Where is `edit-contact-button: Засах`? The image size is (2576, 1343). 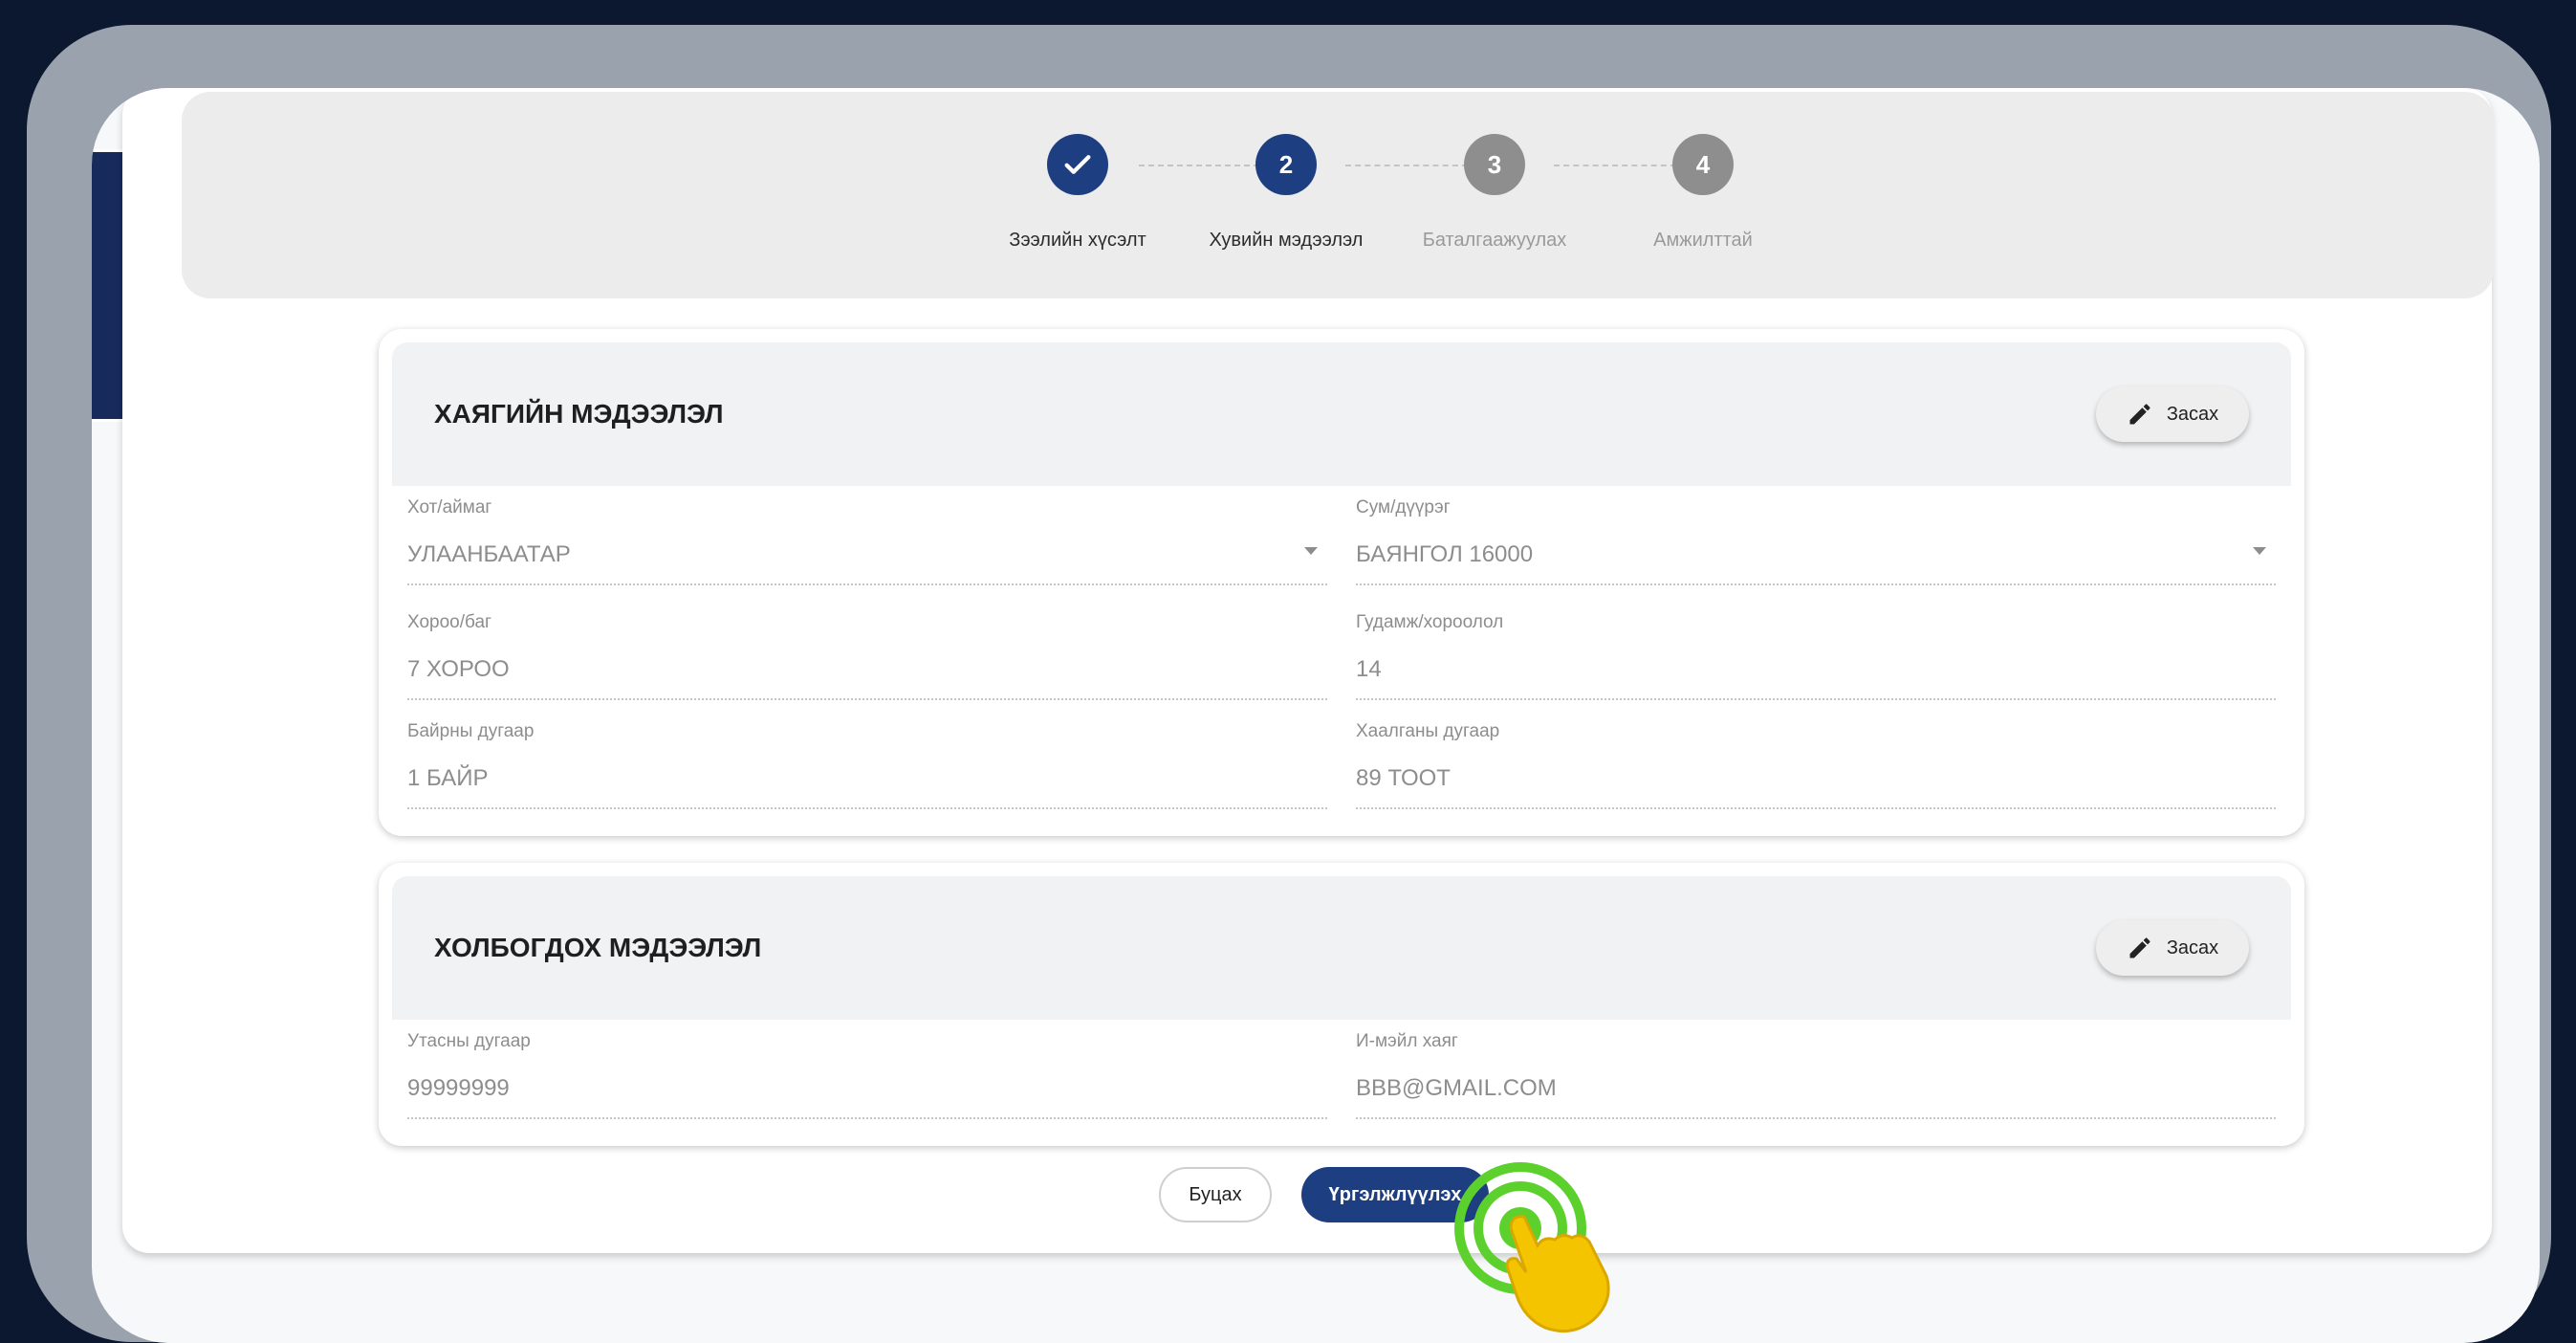 edit-contact-button: Засах is located at coordinates (2172, 948).